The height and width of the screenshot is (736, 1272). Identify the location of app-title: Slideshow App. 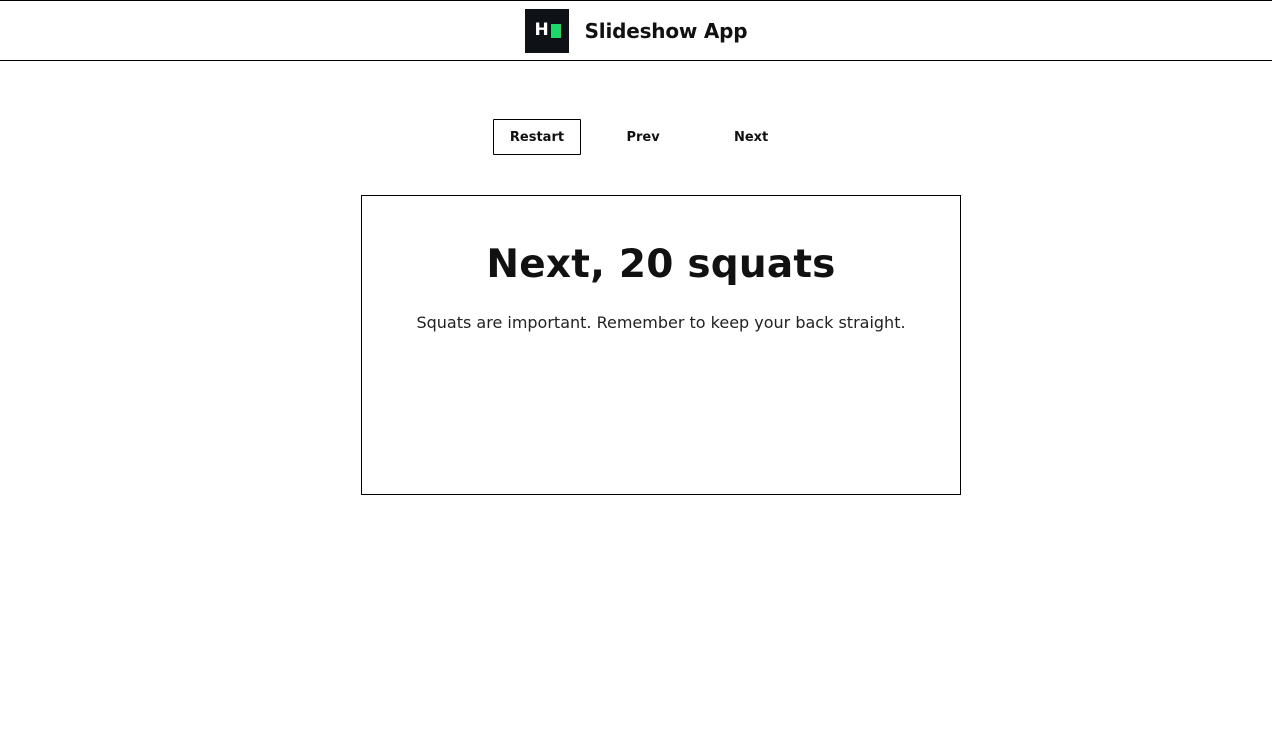
(666, 30).